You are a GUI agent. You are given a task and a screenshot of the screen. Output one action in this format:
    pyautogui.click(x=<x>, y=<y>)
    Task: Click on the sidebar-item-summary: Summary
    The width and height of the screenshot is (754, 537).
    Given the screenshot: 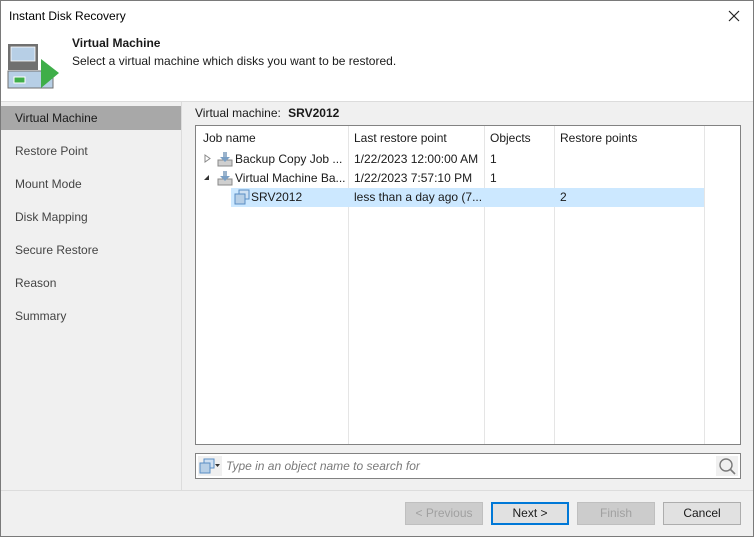 What is the action you would take?
    pyautogui.click(x=91, y=316)
    